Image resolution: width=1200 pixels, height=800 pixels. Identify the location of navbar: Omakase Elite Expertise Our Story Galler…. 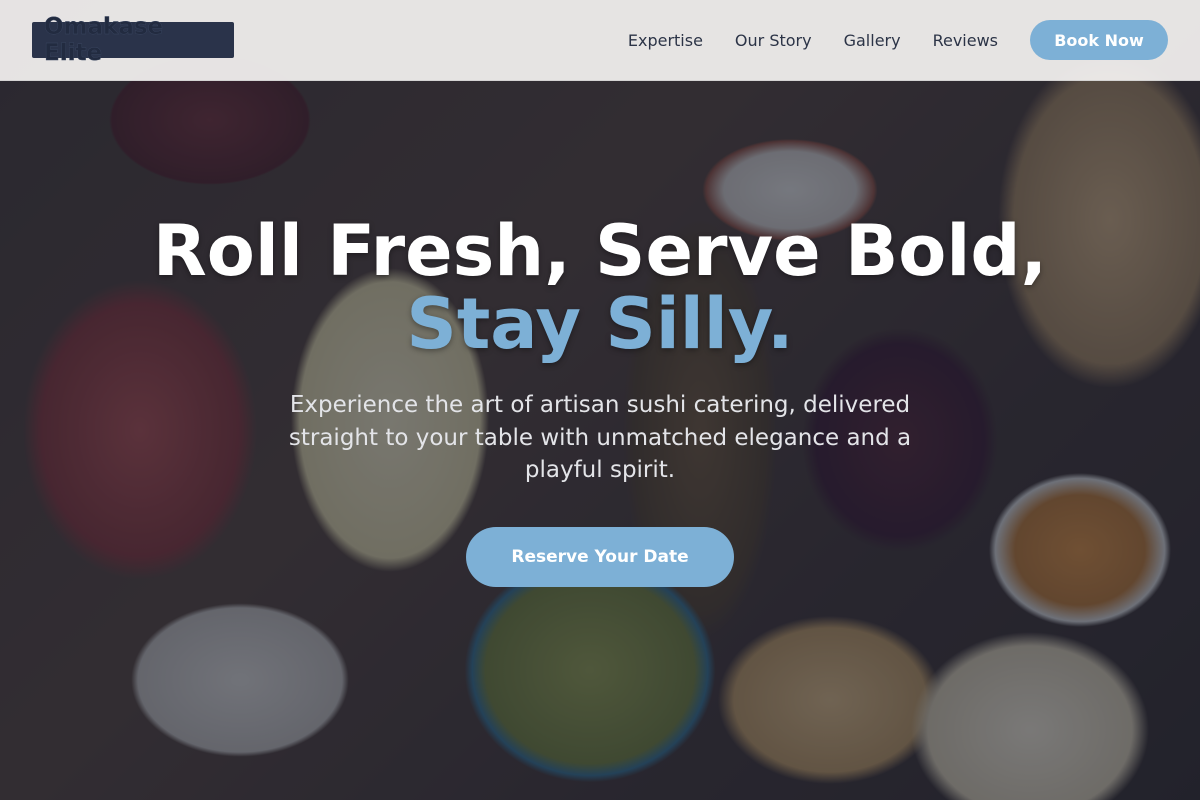
(600, 40).